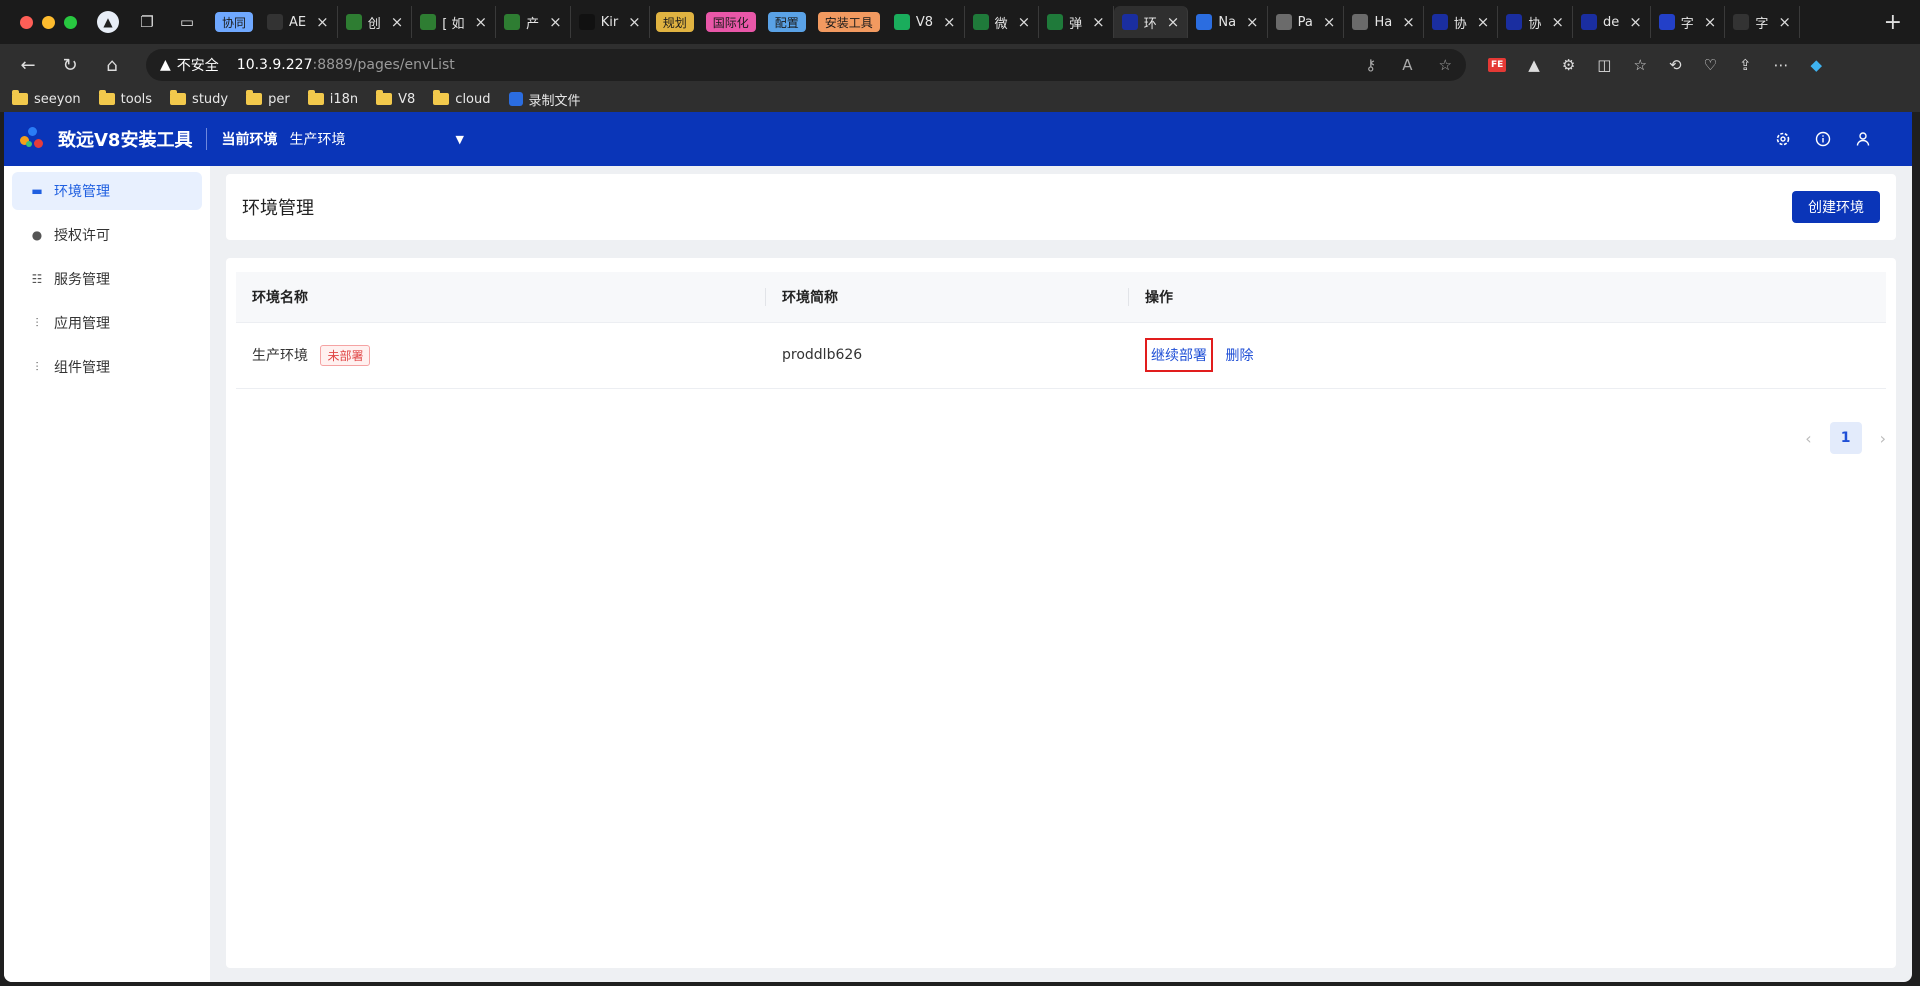  I want to click on next-page-icon: ›, so click(1883, 438).